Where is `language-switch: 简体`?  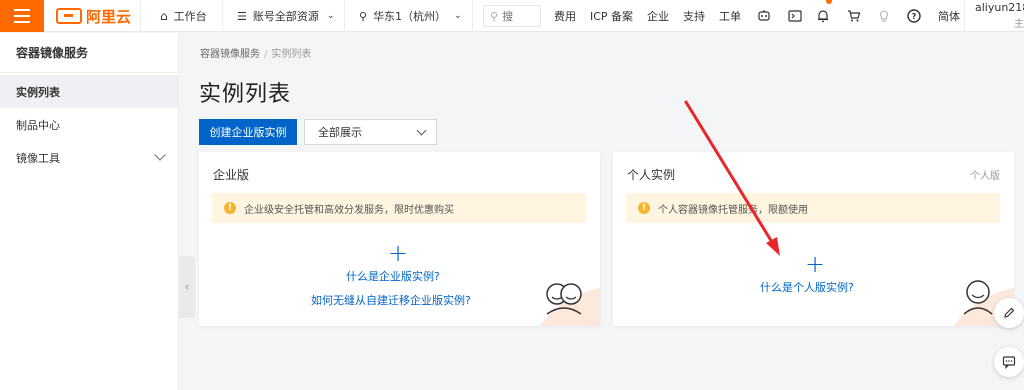
language-switch: 简体 is located at coordinates (949, 16).